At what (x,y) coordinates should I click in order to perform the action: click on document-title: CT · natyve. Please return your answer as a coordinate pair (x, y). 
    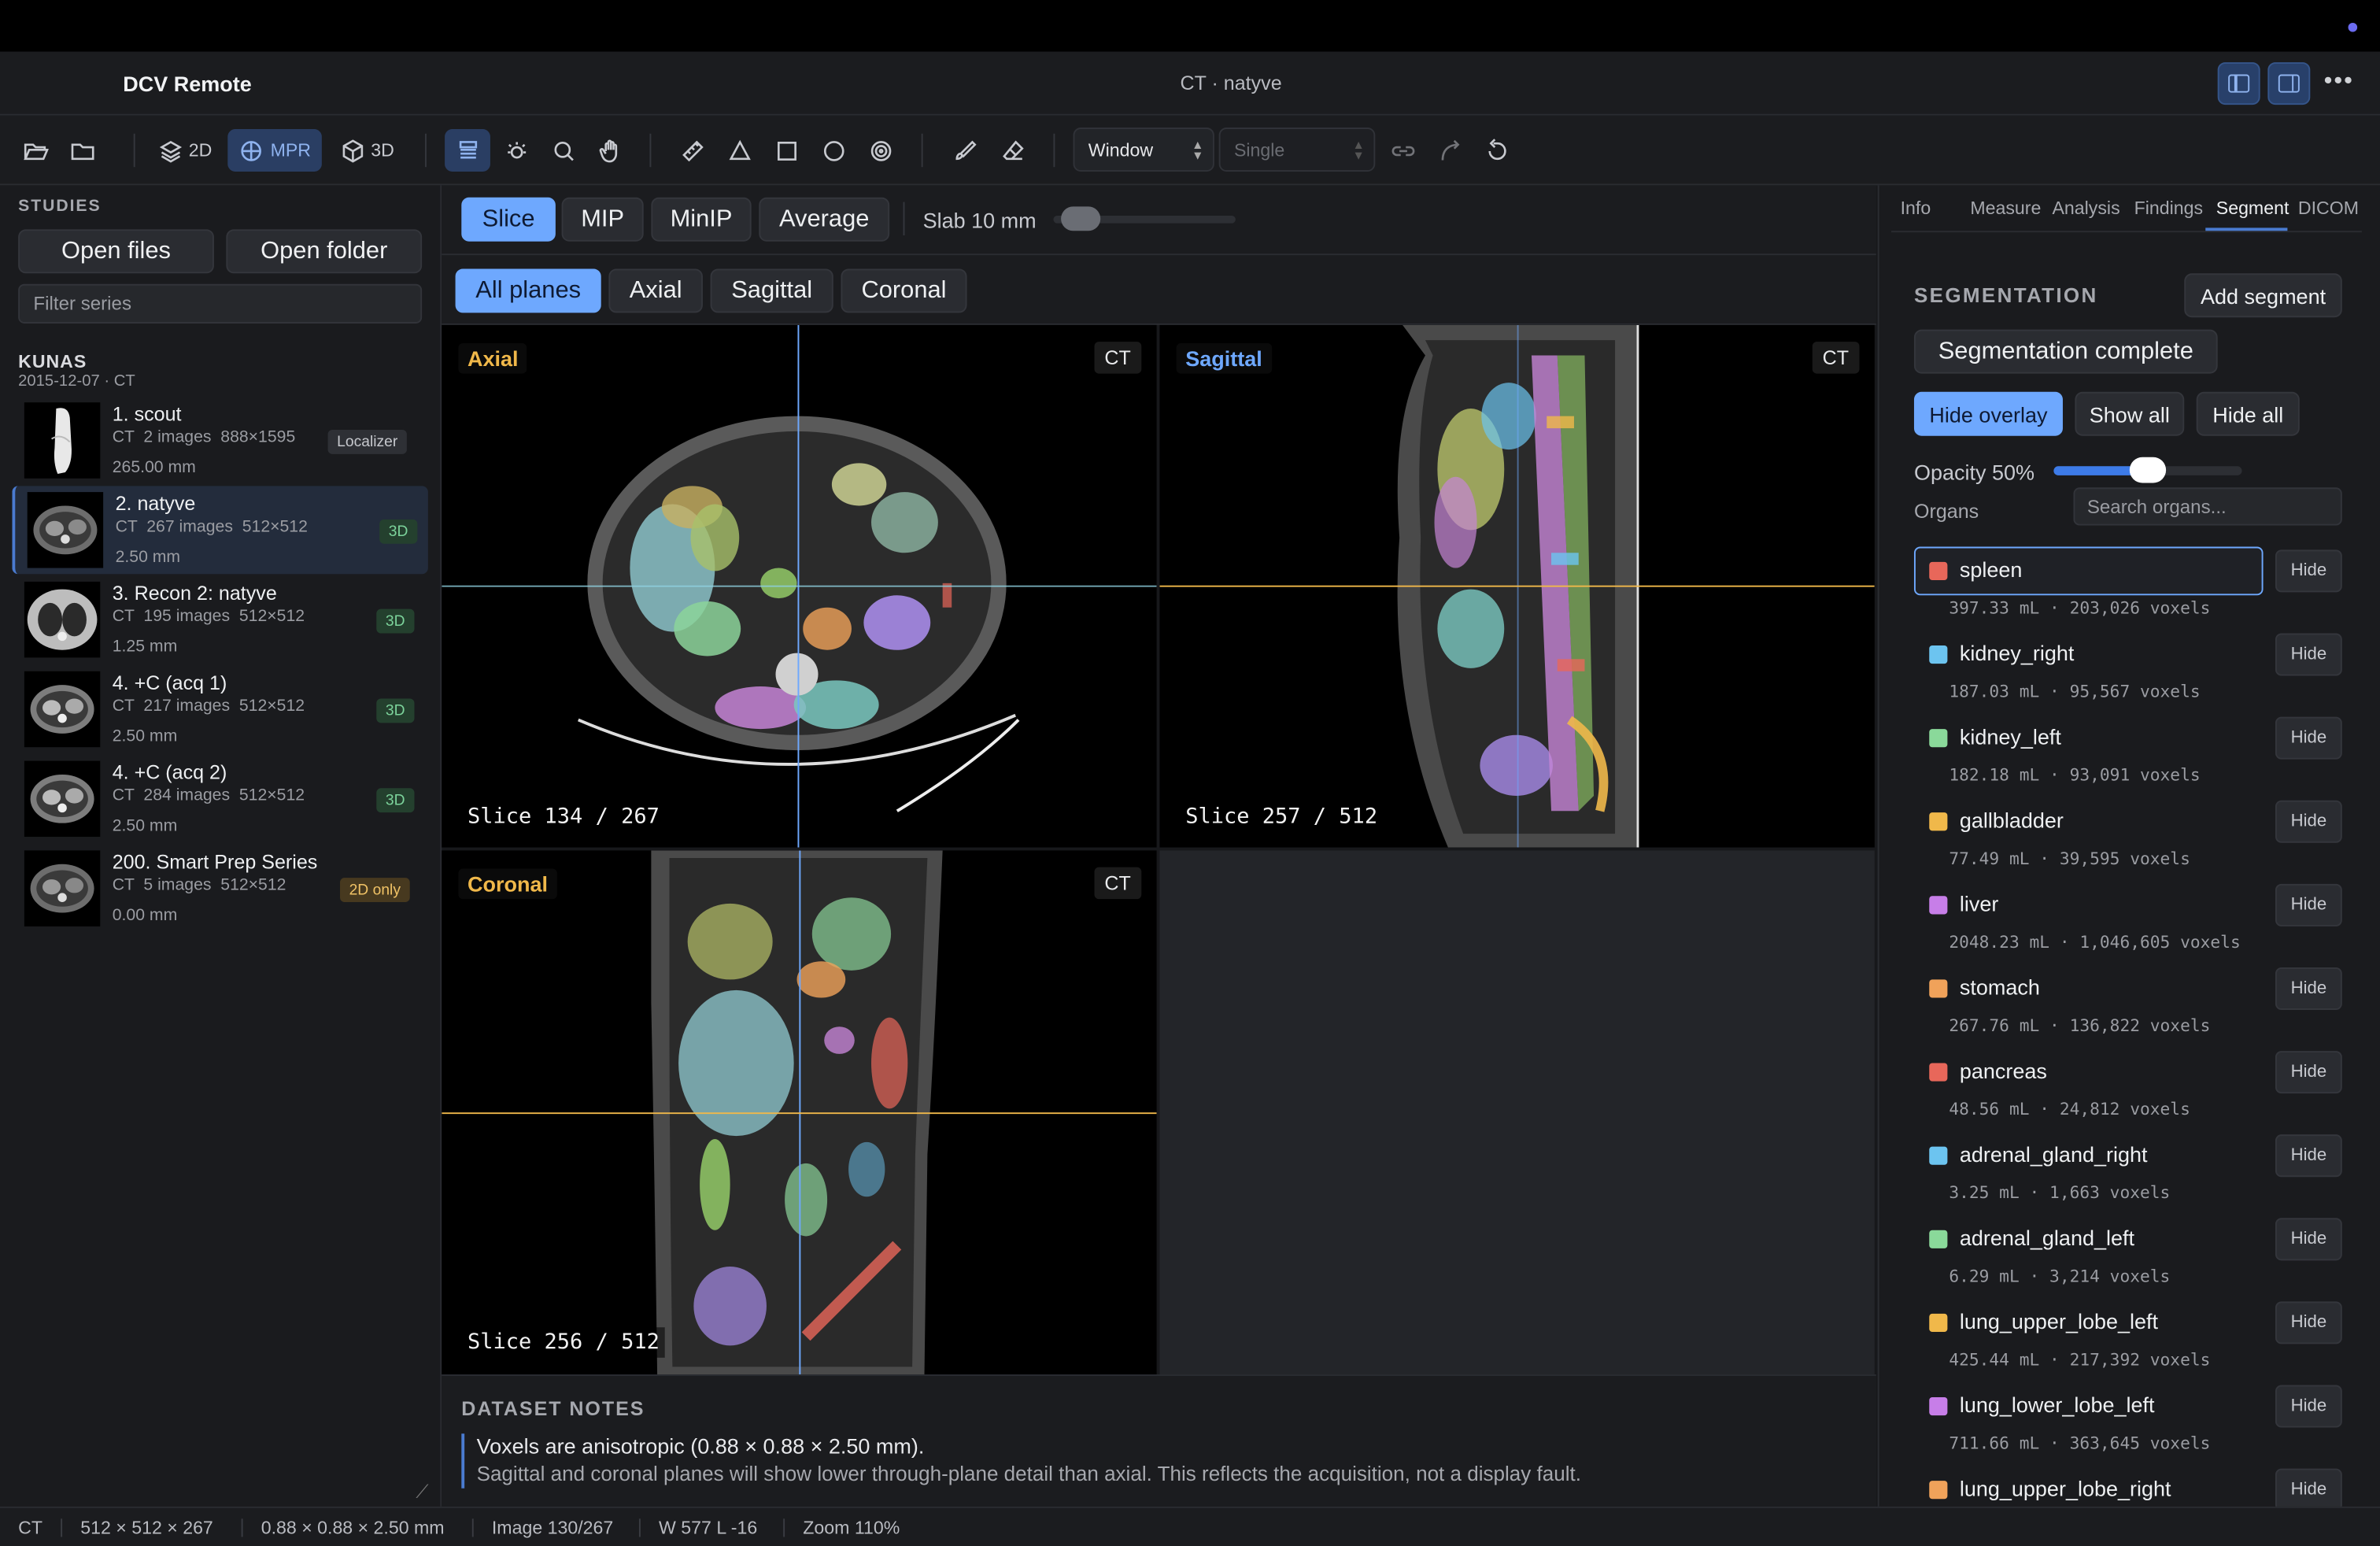
    Looking at the image, I should click on (1231, 82).